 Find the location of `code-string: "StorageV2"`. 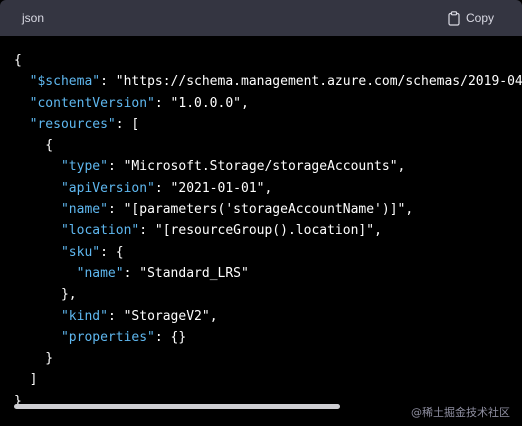

code-string: "StorageV2" is located at coordinates (166, 316).